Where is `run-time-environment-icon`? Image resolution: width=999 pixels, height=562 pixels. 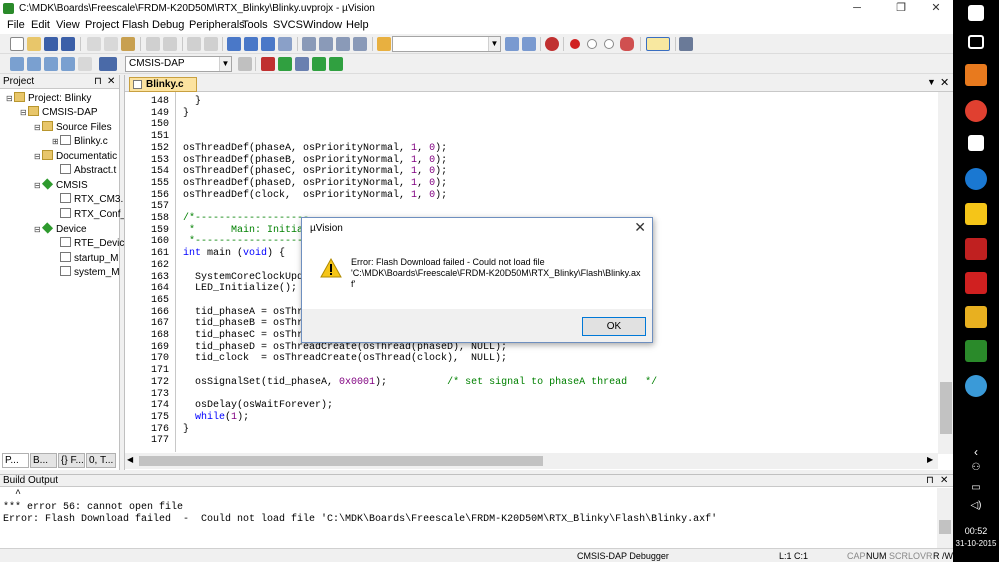
run-time-environment-icon is located at coordinates (336, 64).